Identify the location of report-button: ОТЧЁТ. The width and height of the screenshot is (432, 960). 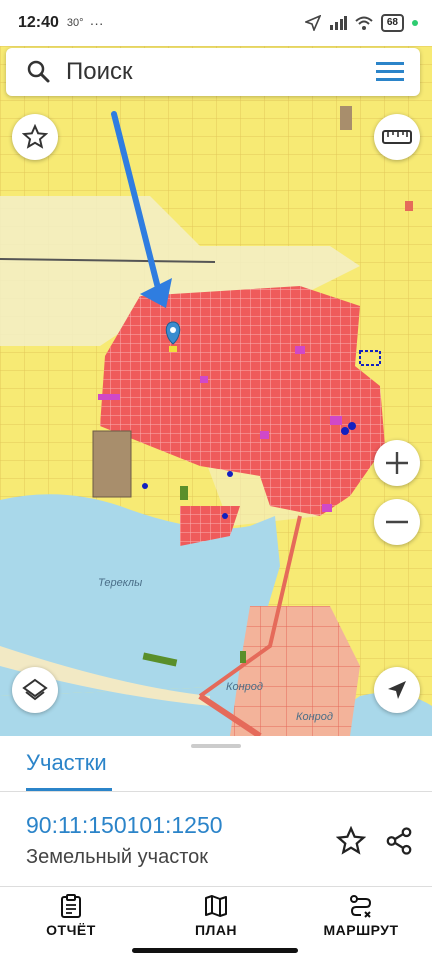
(71, 916).